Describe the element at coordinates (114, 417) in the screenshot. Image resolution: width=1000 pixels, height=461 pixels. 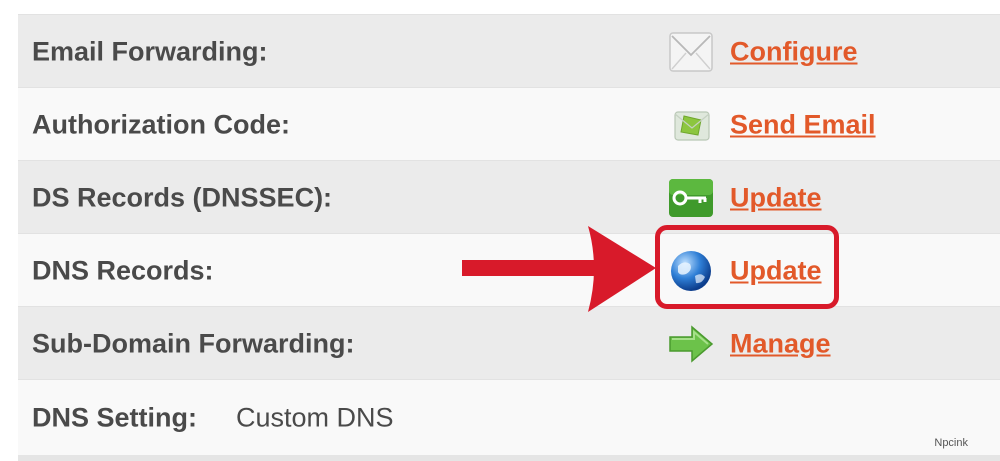
I see `dns-setting-label: DNS Setting:` at that location.